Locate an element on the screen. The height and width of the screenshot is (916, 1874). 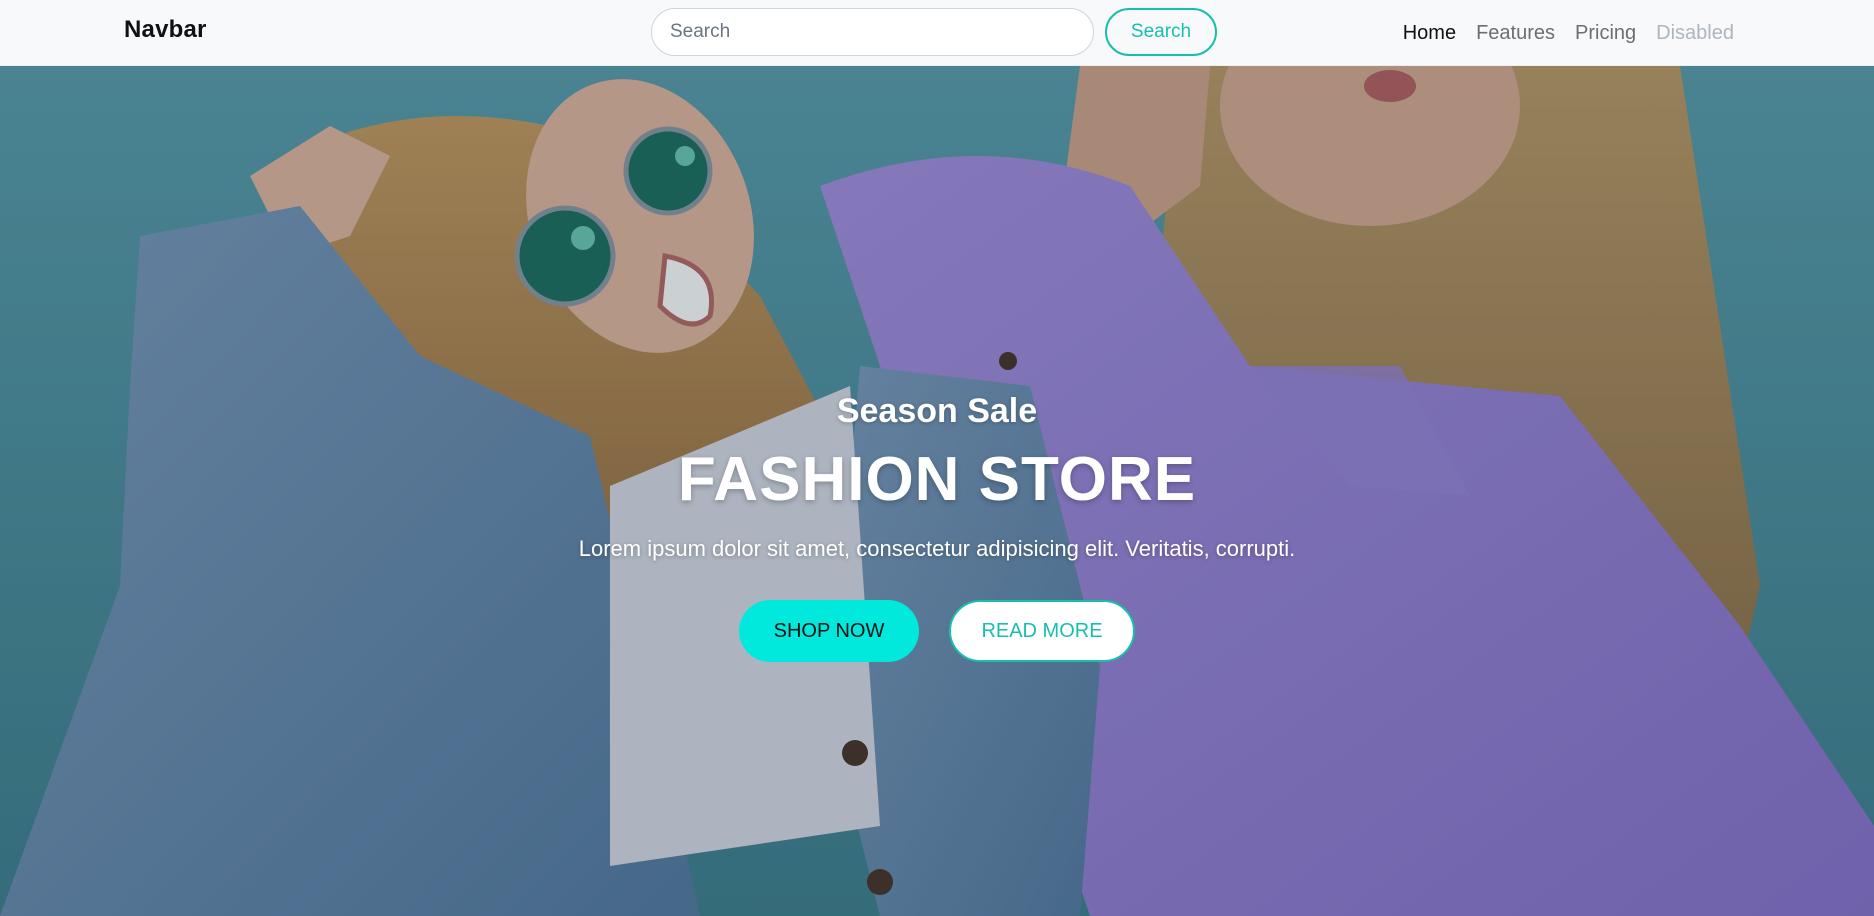
hero-subtitle: Season Sale is located at coordinates (937, 411).